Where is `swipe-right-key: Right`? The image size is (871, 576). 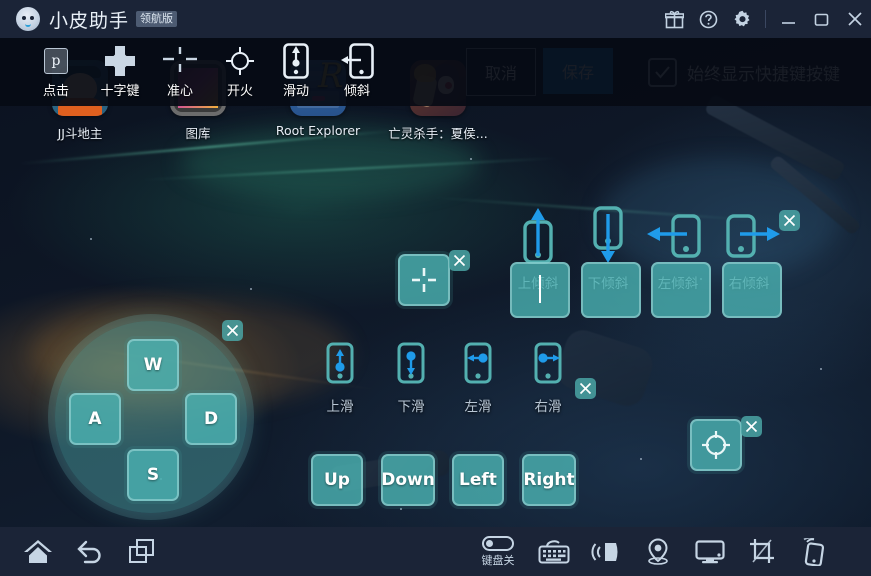 swipe-right-key: Right is located at coordinates (549, 480).